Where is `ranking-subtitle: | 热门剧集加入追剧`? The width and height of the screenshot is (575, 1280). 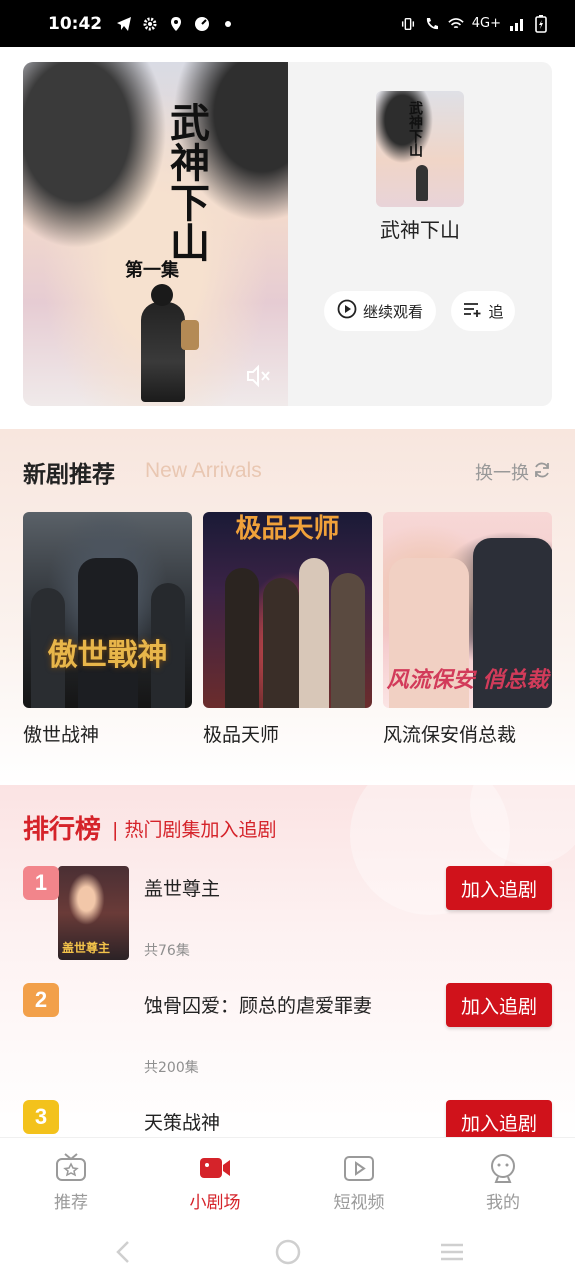 ranking-subtitle: | 热门剧集加入追剧 is located at coordinates (194, 830).